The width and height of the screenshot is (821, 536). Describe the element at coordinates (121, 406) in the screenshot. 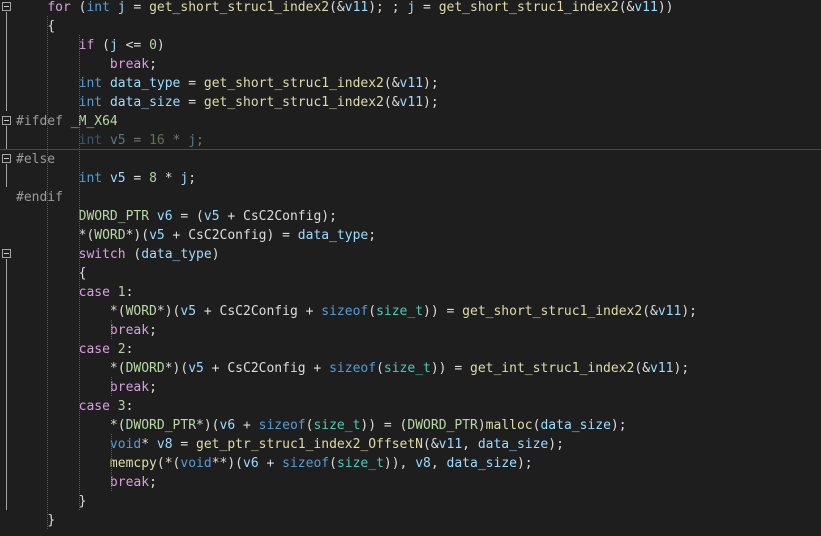

I see `code-token: 3` at that location.